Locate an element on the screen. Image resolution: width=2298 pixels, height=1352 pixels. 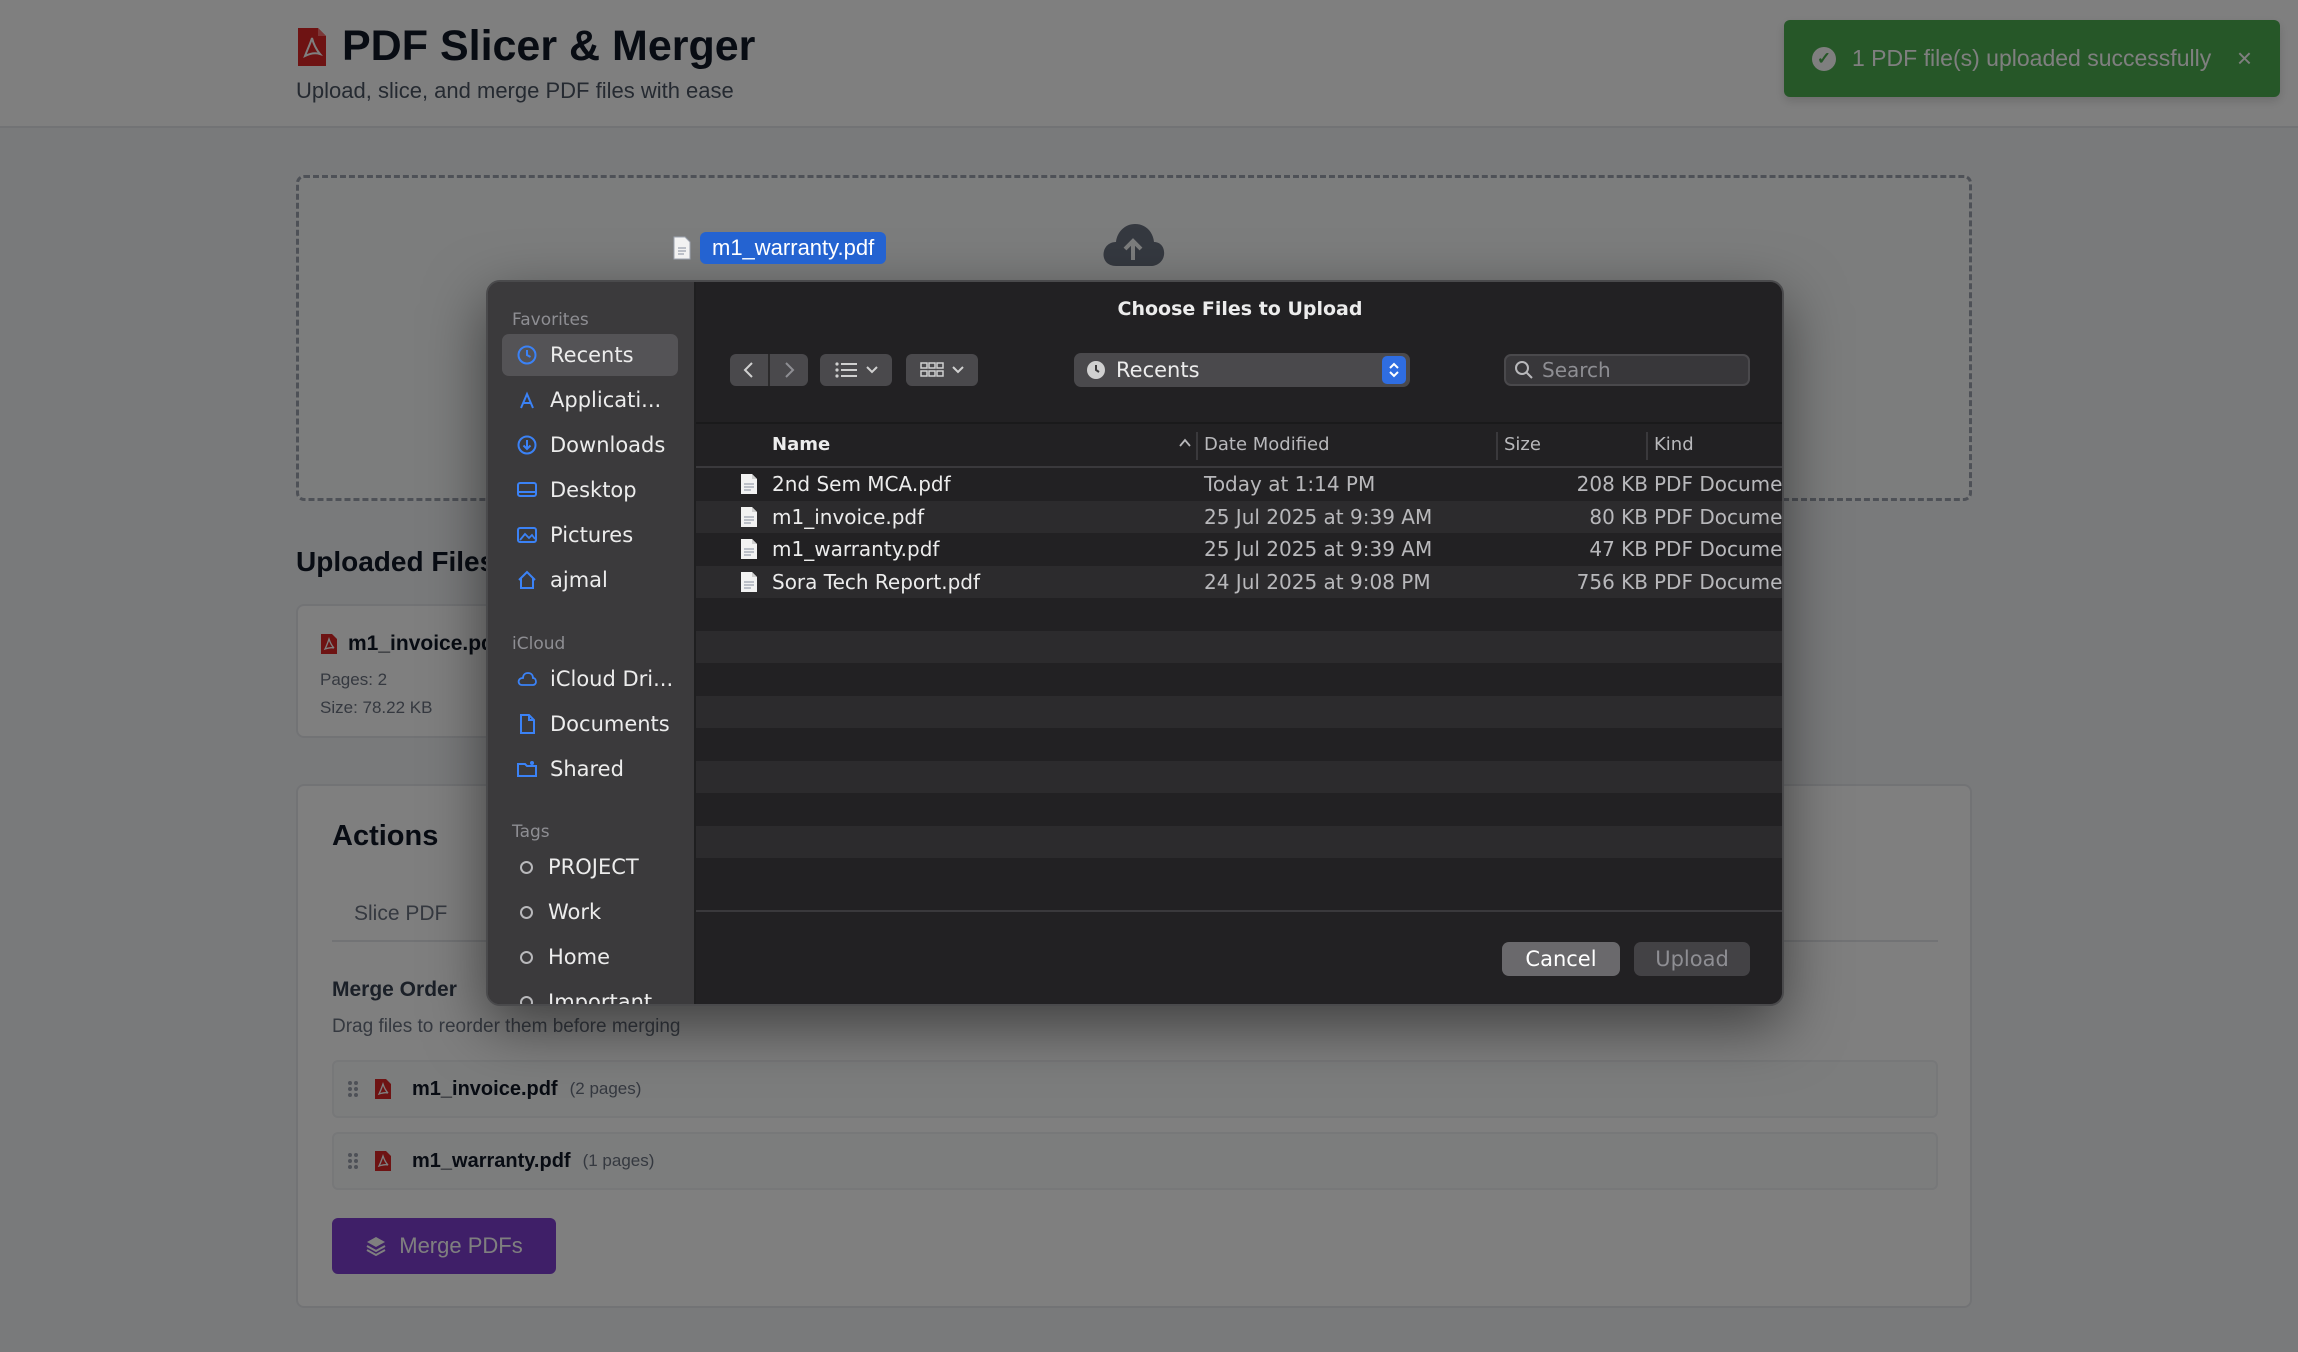
nav-buttons is located at coordinates (769, 370).